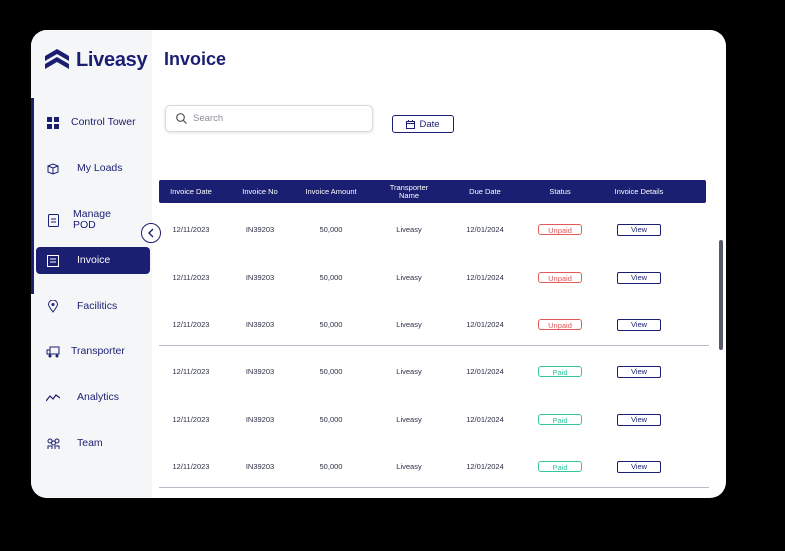 The width and height of the screenshot is (785, 551). What do you see at coordinates (721, 295) in the screenshot?
I see `scrollbar-thumb` at bounding box center [721, 295].